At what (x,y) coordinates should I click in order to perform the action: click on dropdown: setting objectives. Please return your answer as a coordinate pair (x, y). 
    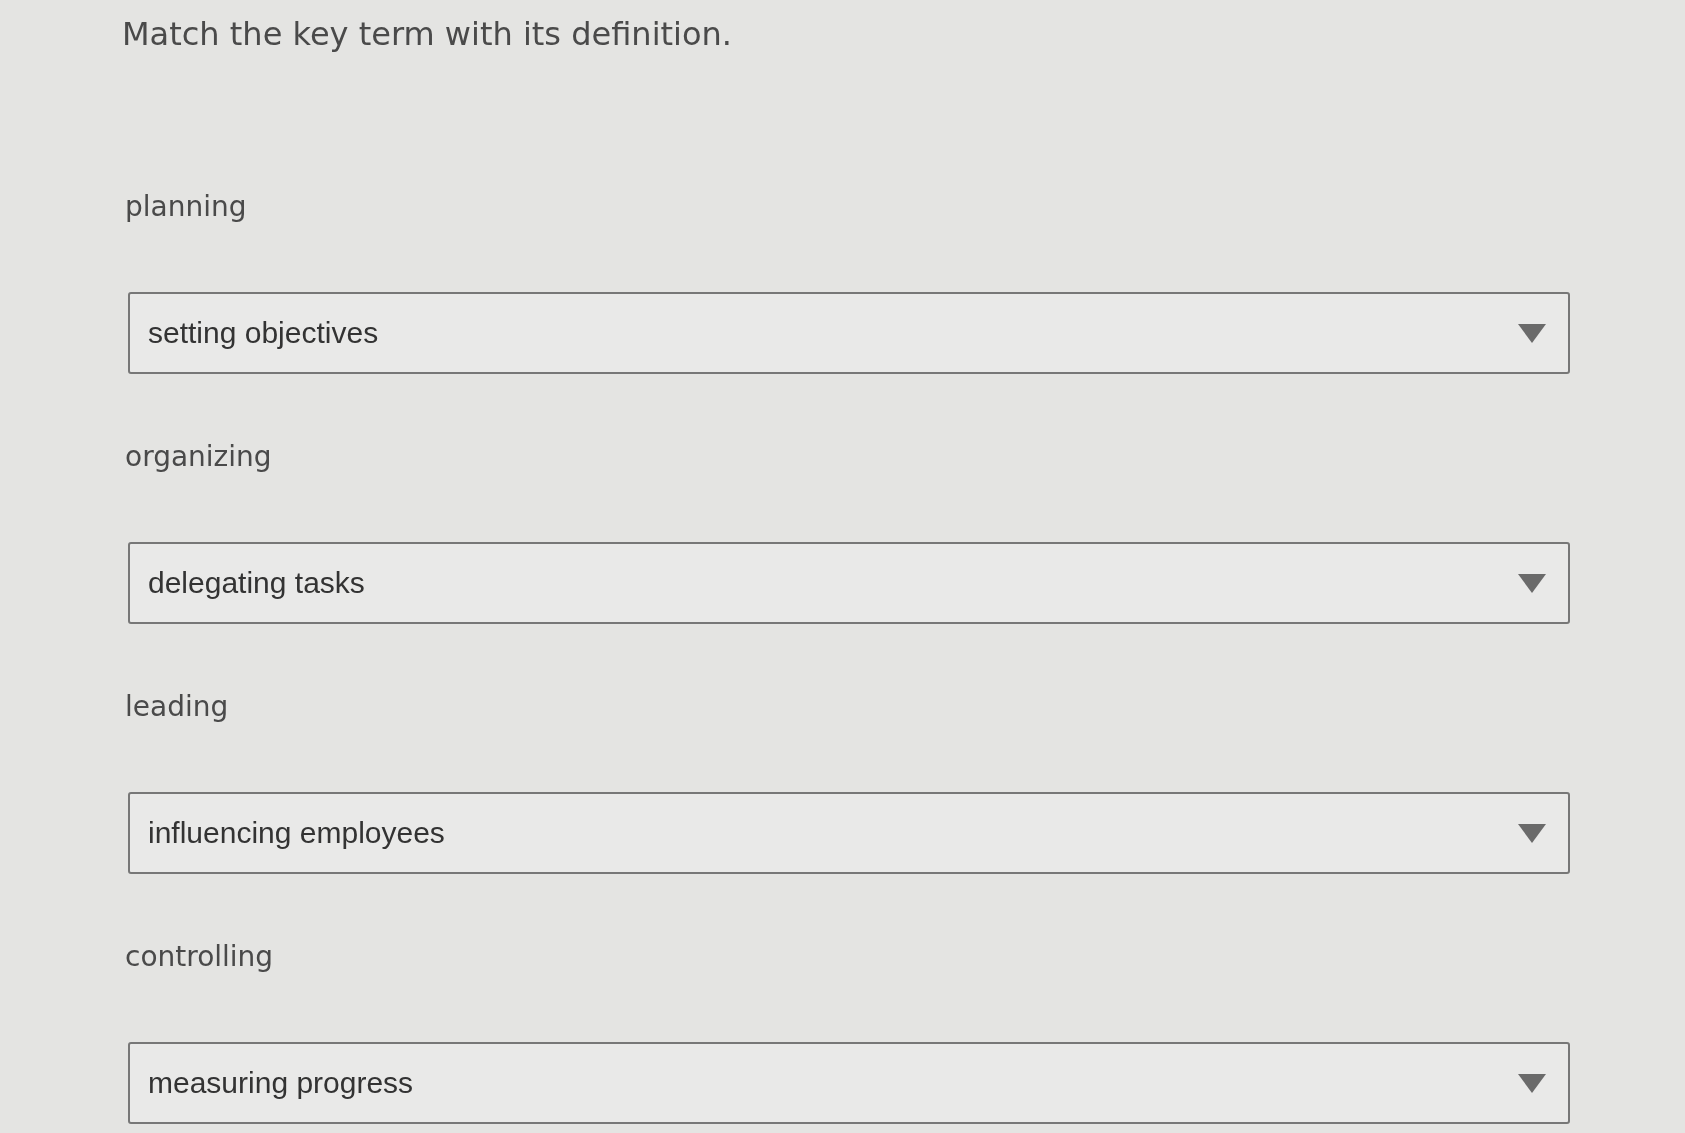
    Looking at the image, I should click on (849, 333).